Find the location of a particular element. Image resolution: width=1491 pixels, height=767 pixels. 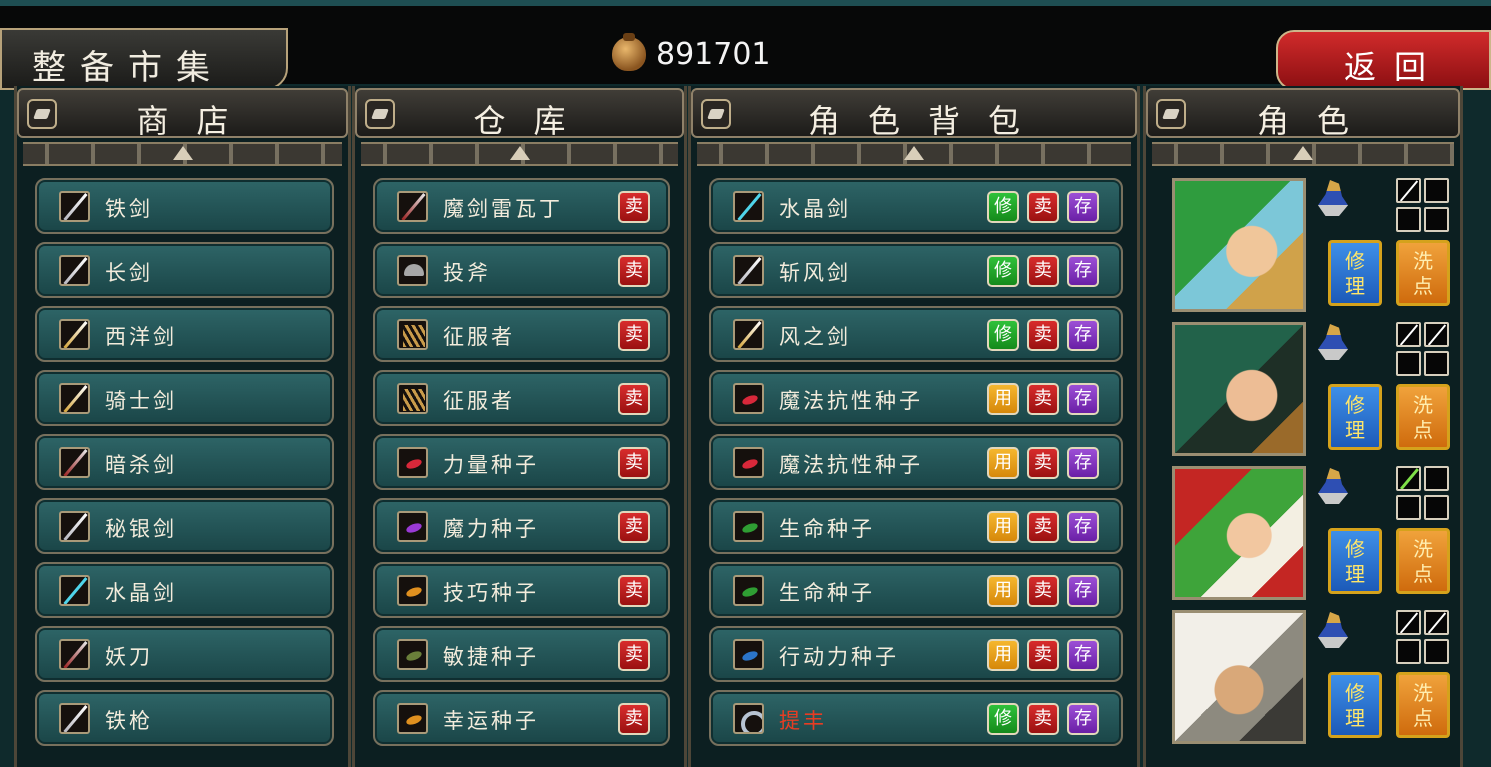

list-item: 风之剑 修卖存 is located at coordinates (916, 334).